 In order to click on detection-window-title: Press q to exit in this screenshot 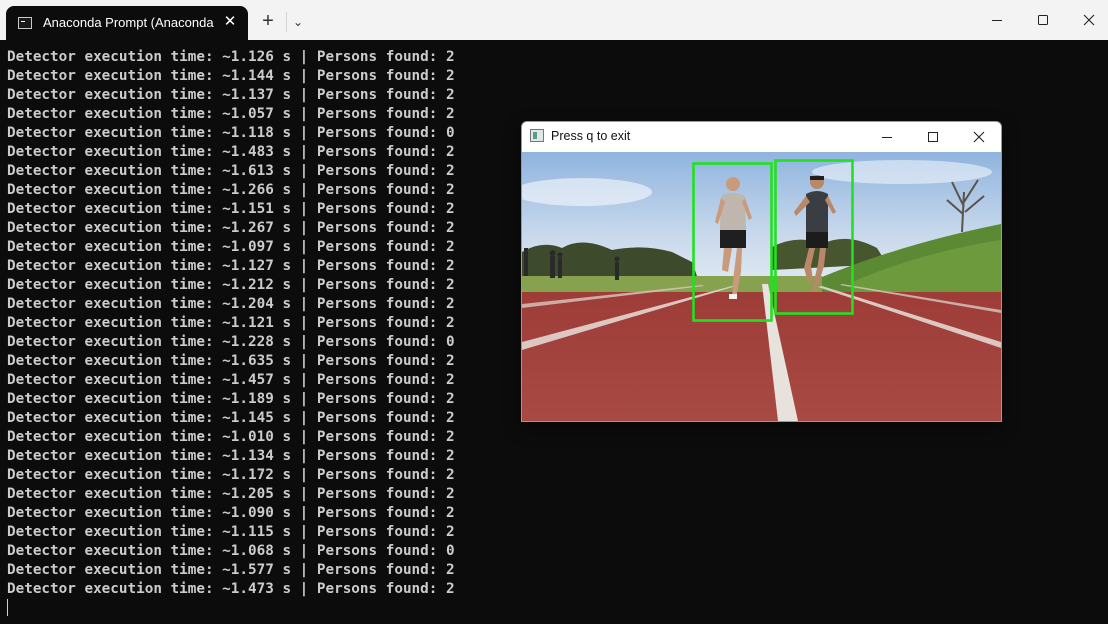, I will do `click(591, 136)`.